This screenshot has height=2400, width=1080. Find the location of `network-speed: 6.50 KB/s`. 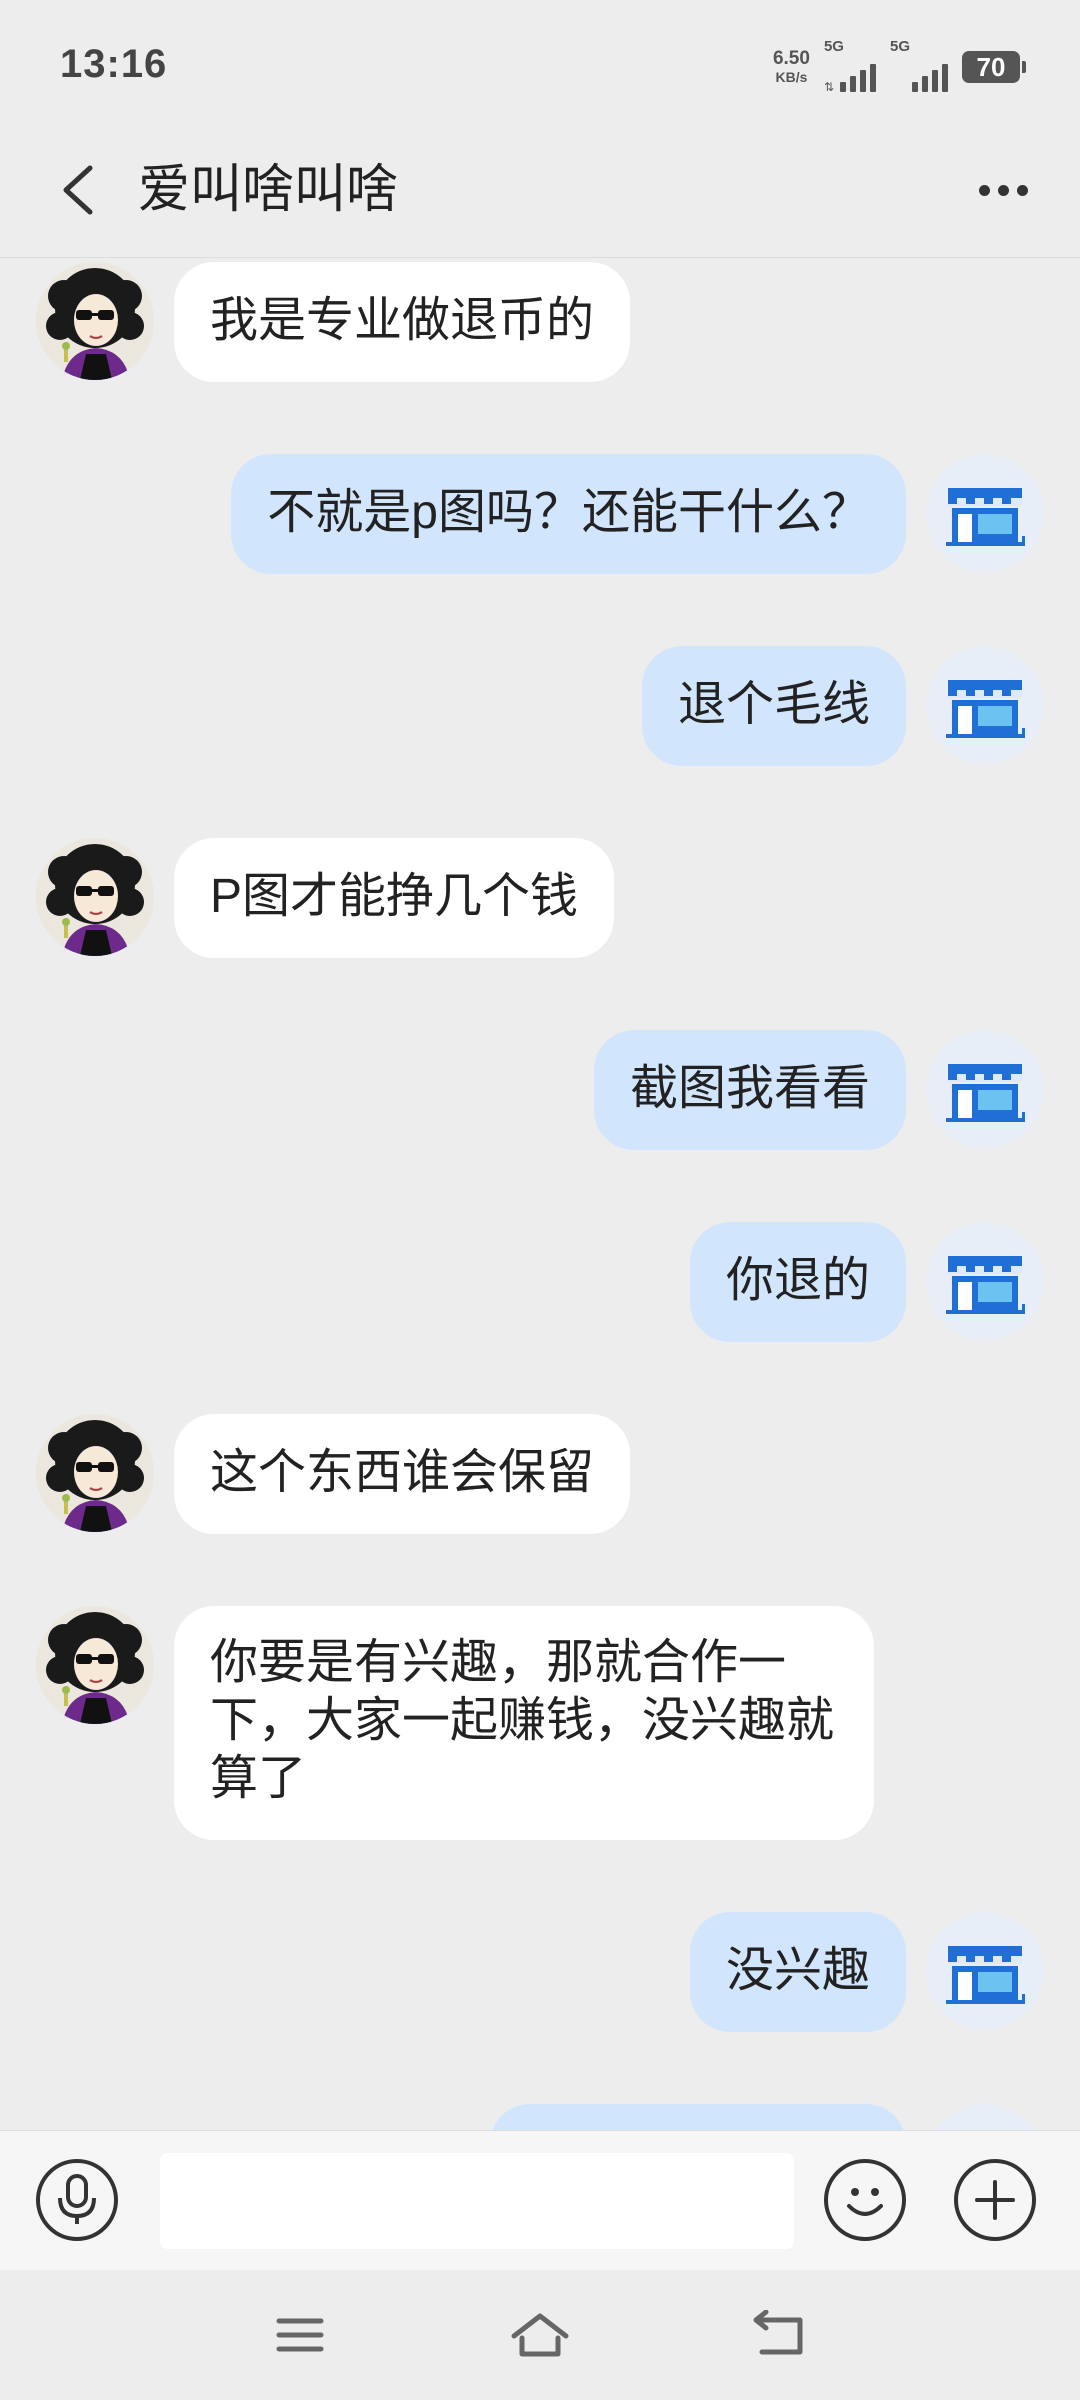

network-speed: 6.50 KB/s is located at coordinates (791, 67).